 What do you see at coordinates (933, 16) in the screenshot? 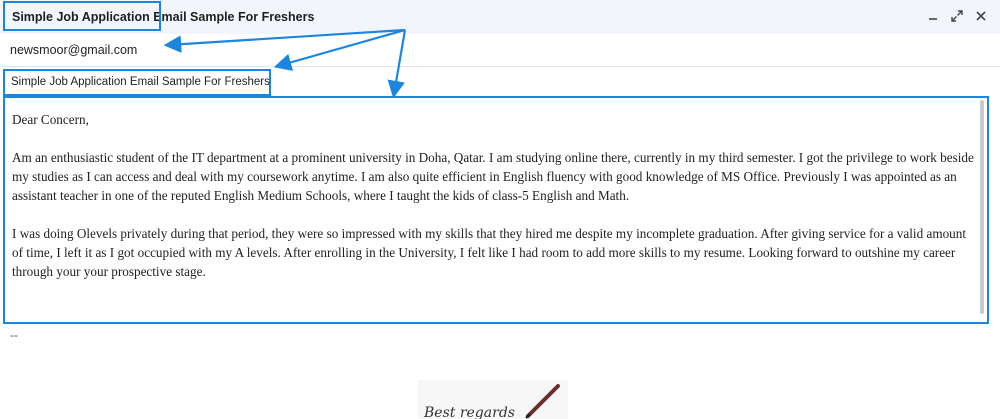
I see `minimize-icon` at bounding box center [933, 16].